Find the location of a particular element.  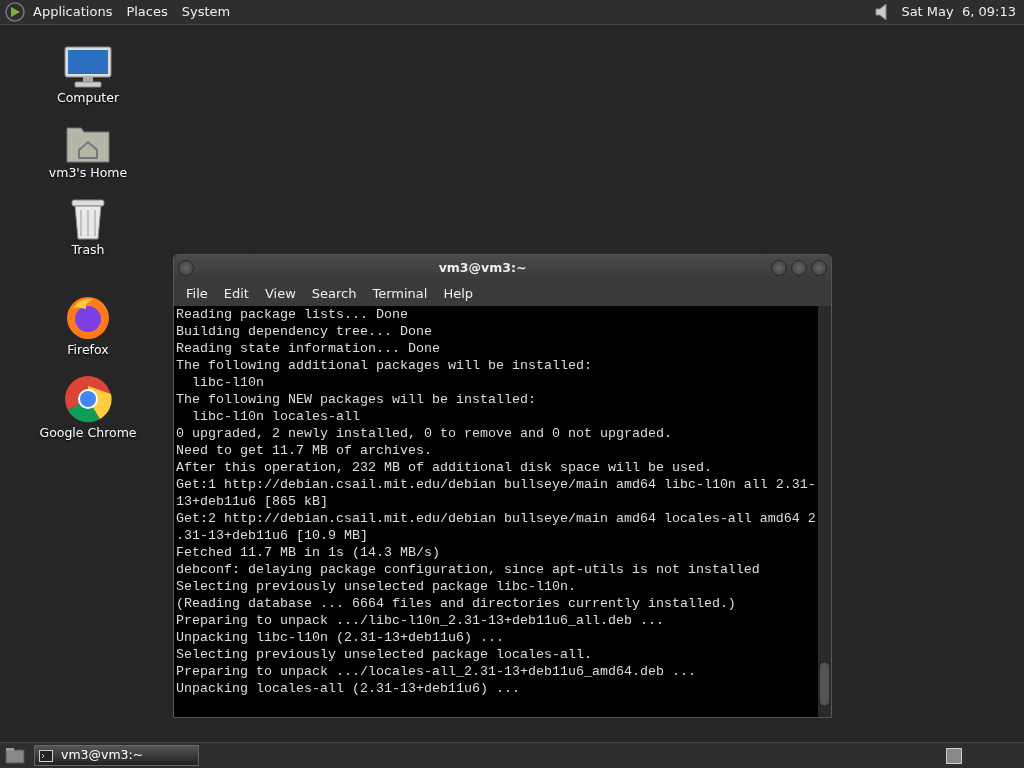

terminal-icon is located at coordinates (46, 755).